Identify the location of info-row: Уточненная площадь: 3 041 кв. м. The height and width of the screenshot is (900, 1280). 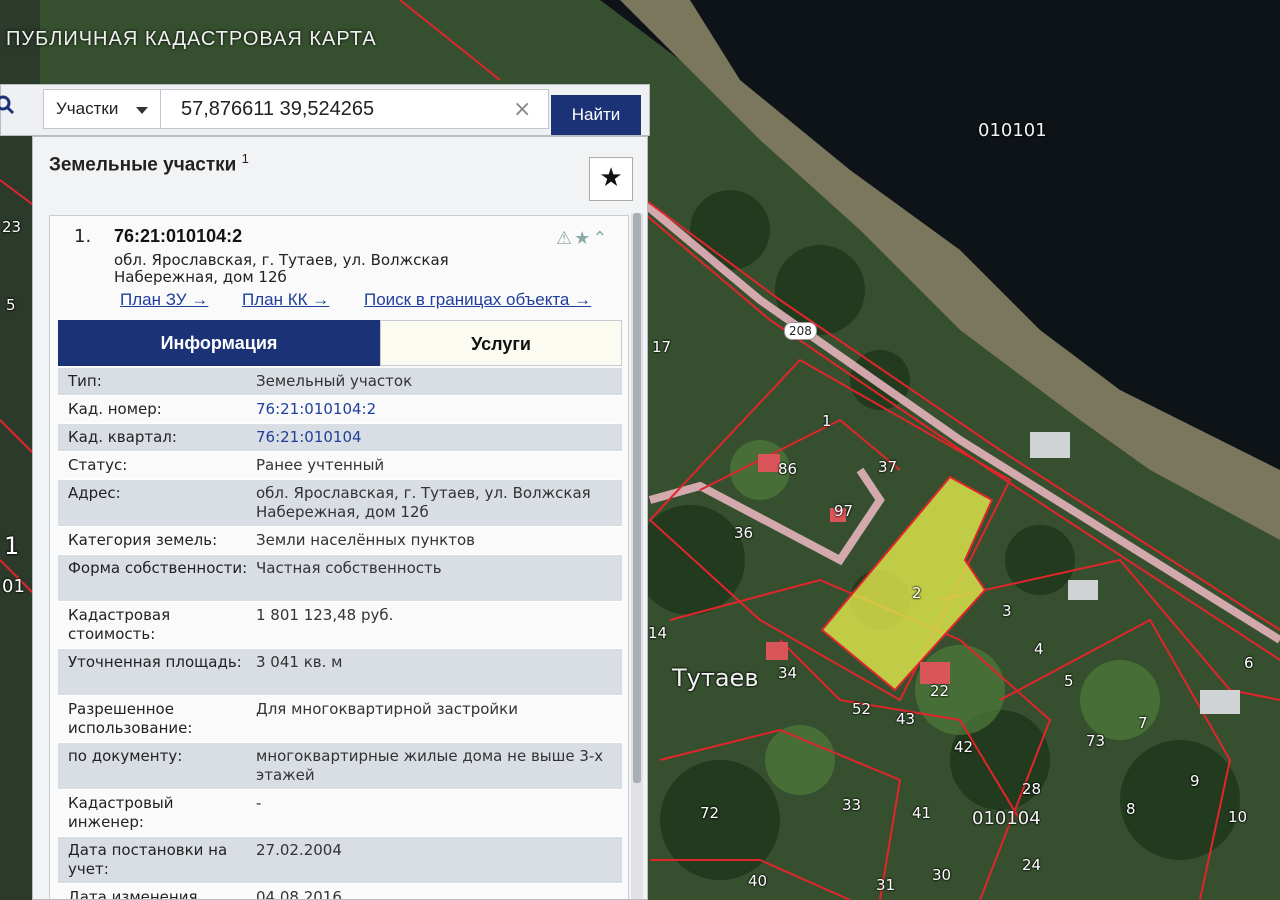
(340, 672).